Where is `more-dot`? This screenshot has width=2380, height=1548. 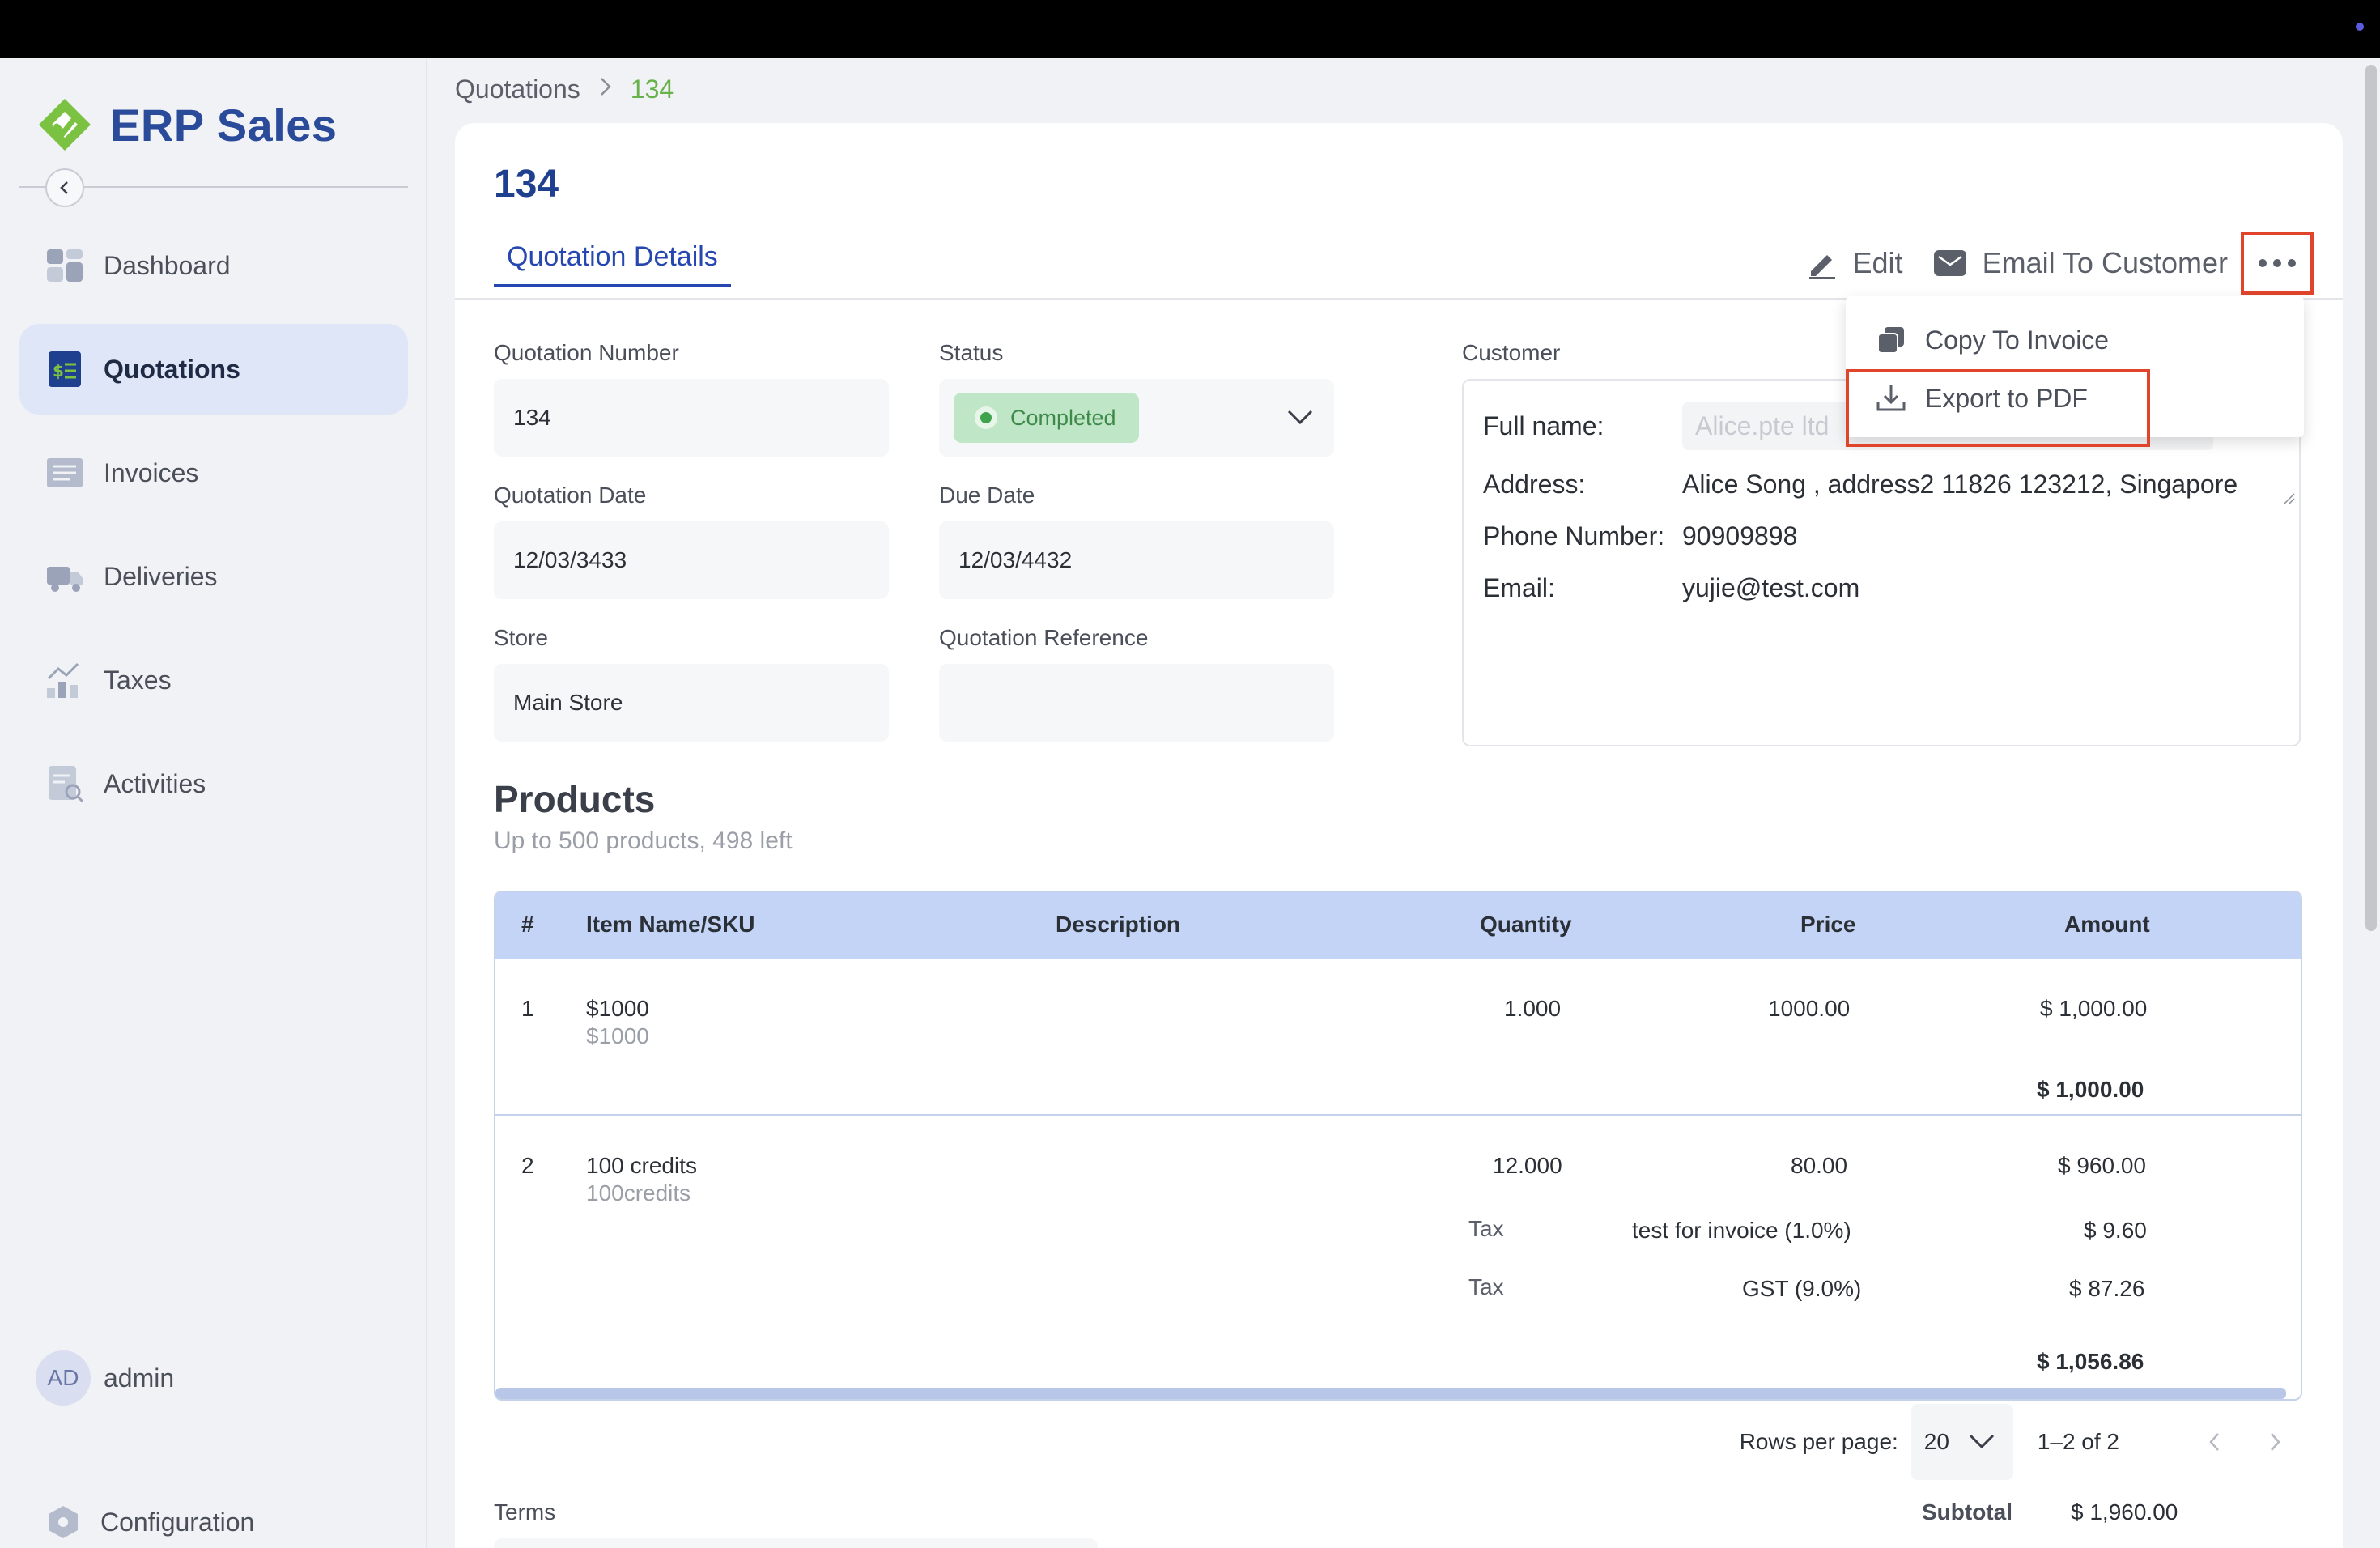 more-dot is located at coordinates (2263, 263).